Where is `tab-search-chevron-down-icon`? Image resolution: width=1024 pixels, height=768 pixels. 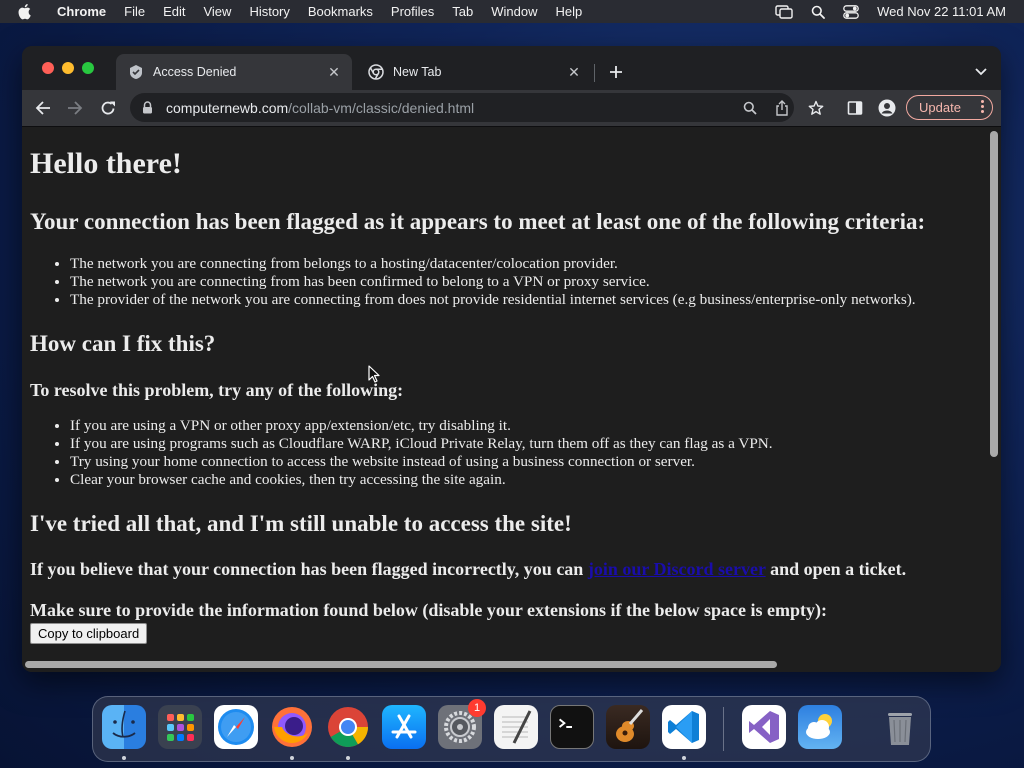 tab-search-chevron-down-icon is located at coordinates (981, 72).